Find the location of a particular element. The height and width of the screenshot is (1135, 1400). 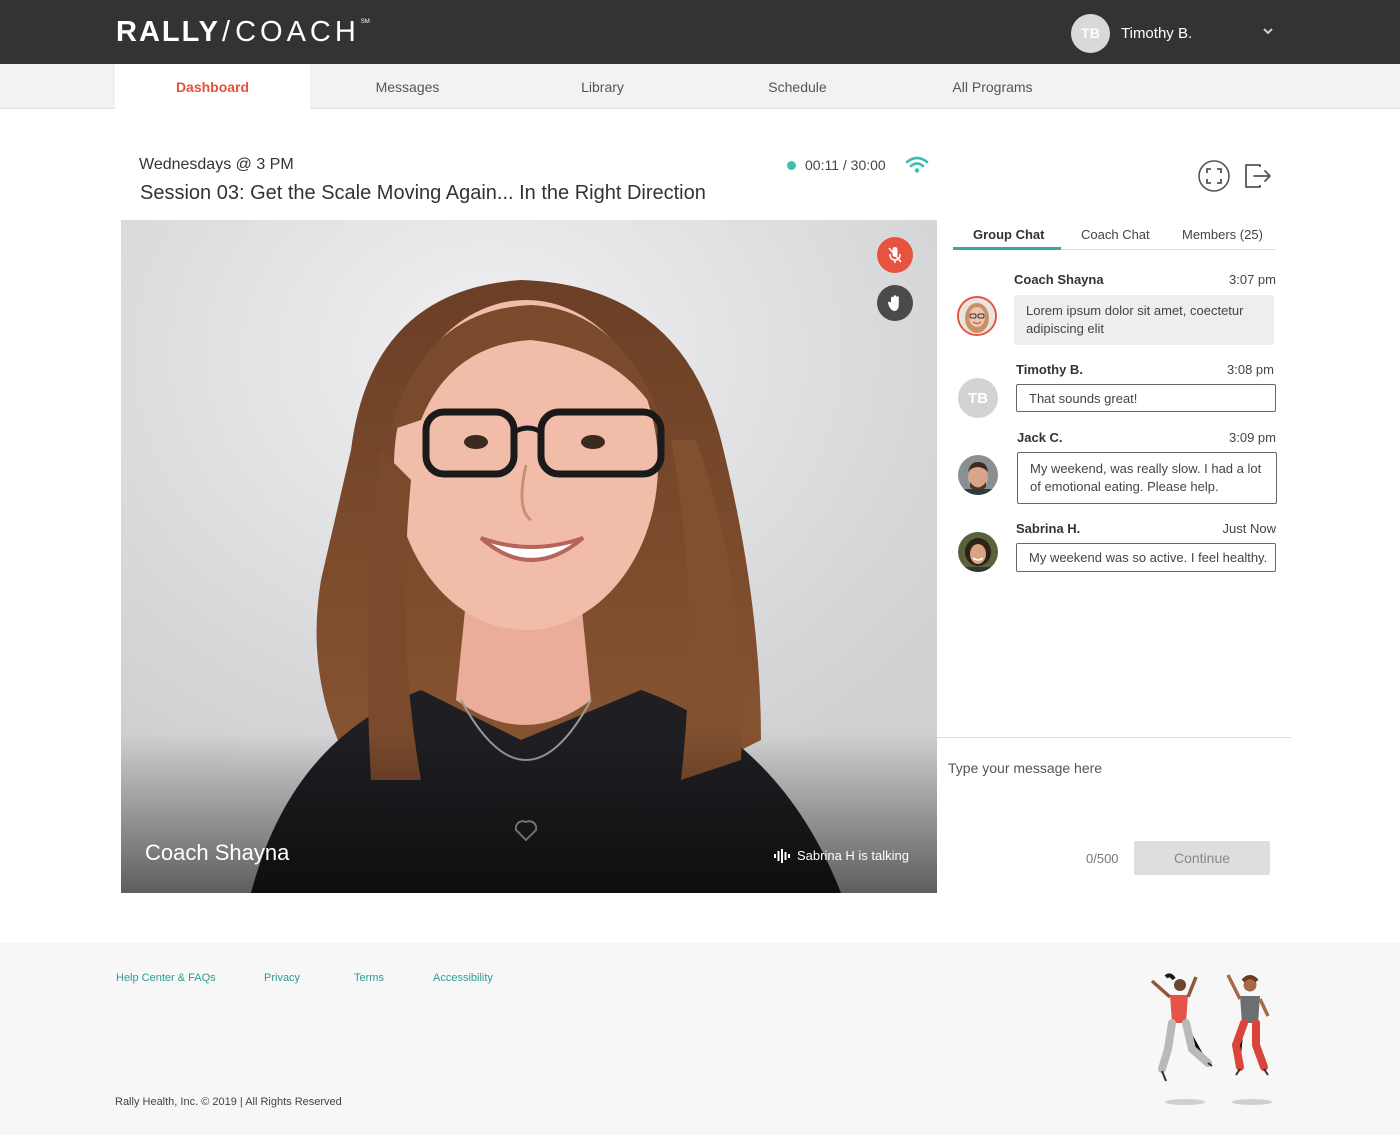

mute-mic-button is located at coordinates (895, 255).